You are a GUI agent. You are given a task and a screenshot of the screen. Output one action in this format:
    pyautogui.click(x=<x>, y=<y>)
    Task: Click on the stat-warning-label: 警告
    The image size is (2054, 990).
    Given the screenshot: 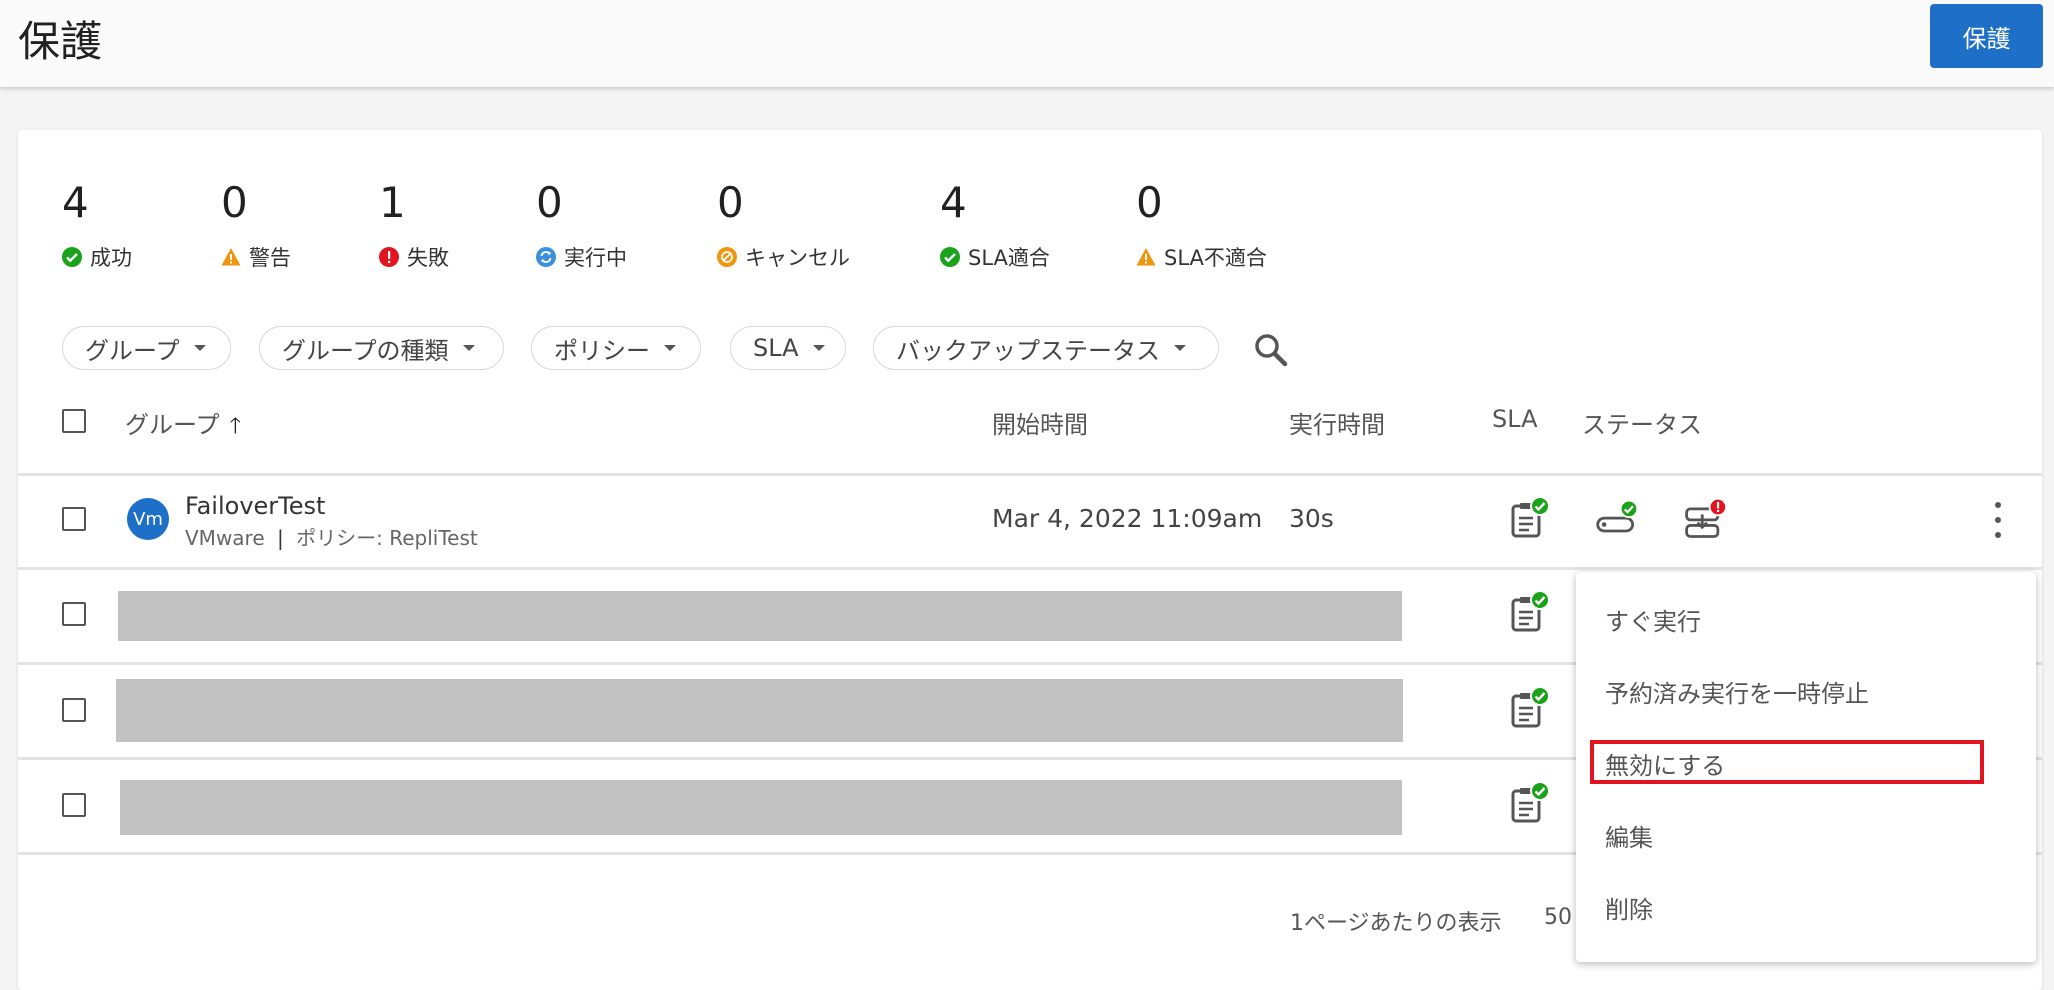 What is the action you would take?
    pyautogui.click(x=270, y=258)
    